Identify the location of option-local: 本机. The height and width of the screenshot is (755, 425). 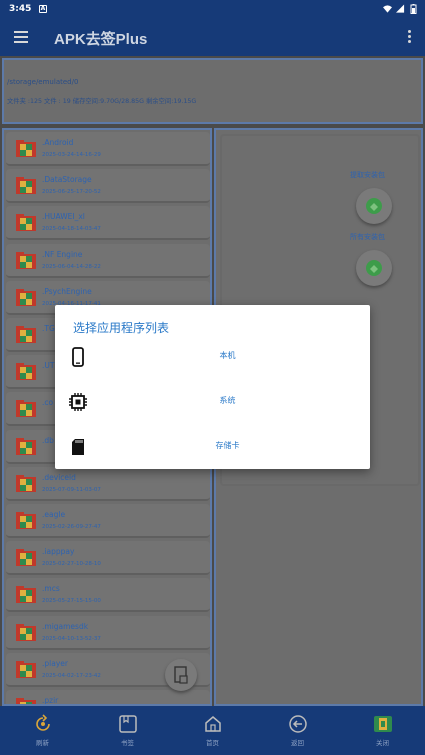
(212, 357).